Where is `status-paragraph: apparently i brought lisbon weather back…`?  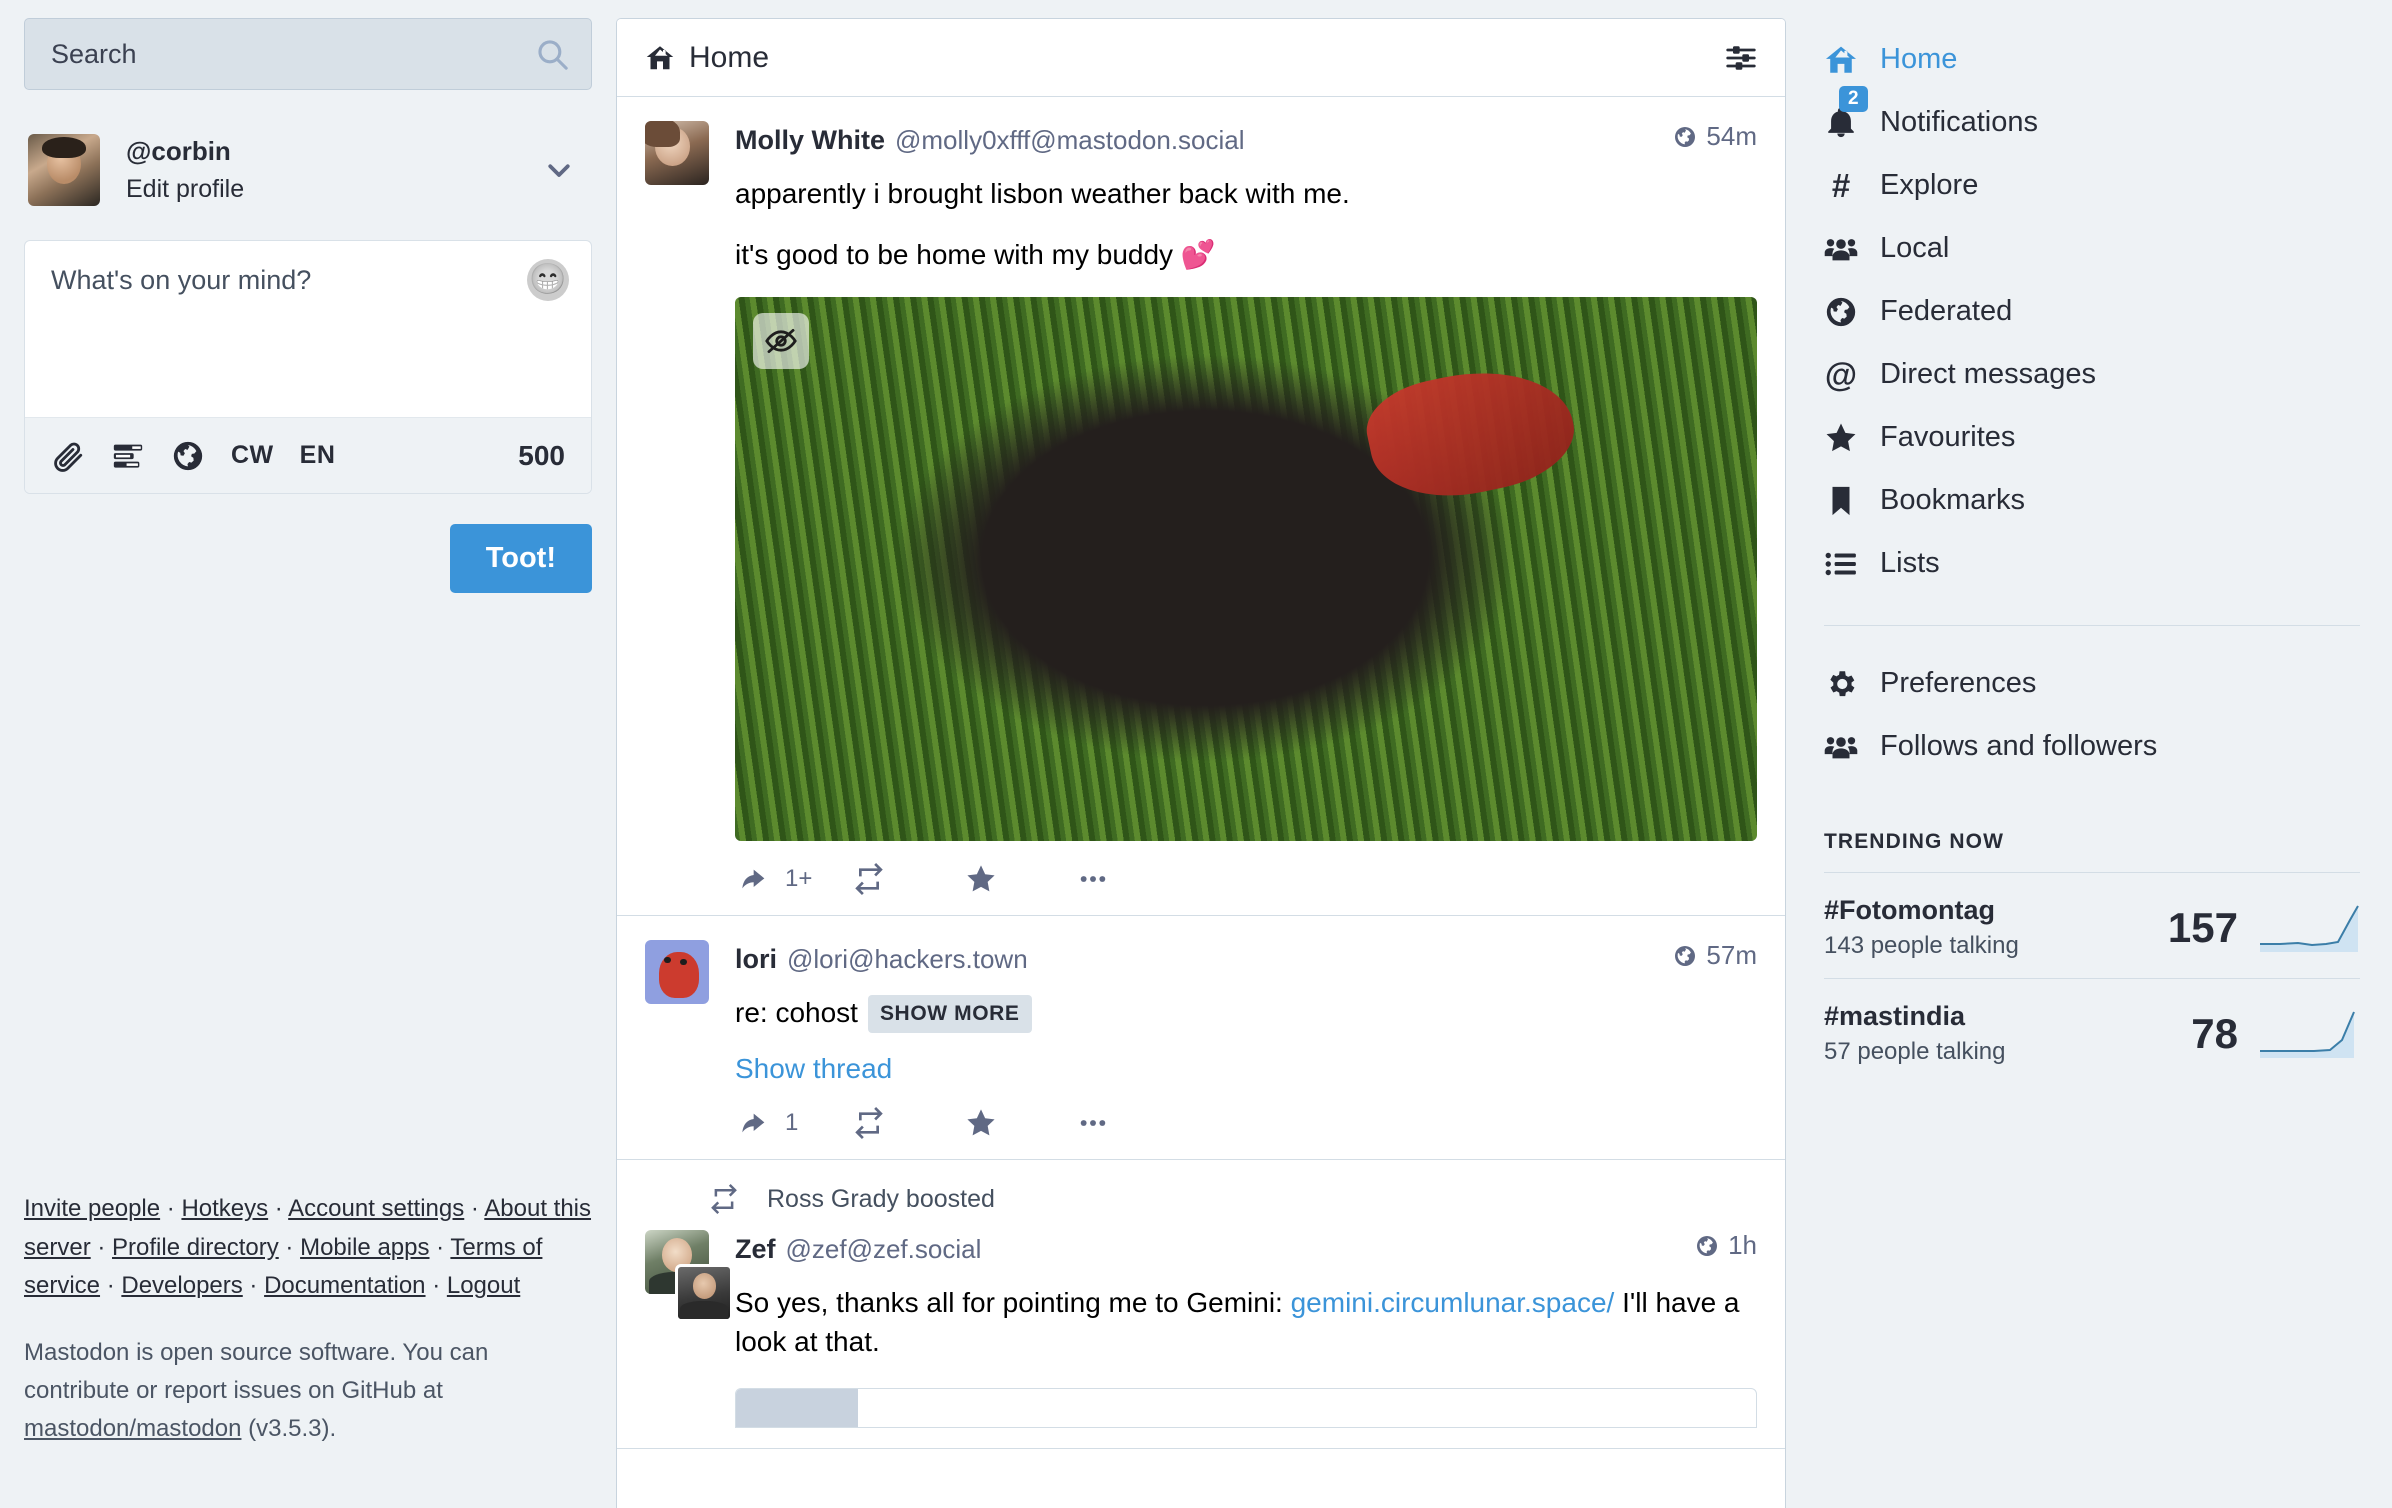 status-paragraph: apparently i brought lisbon weather back… is located at coordinates (1042, 193).